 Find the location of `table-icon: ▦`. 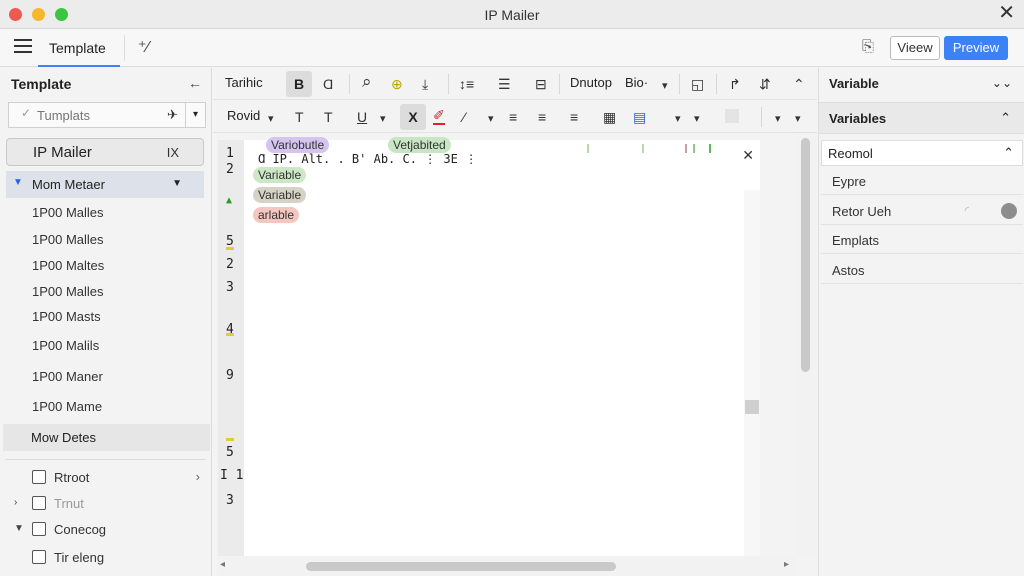

table-icon: ▦ is located at coordinates (609, 117).